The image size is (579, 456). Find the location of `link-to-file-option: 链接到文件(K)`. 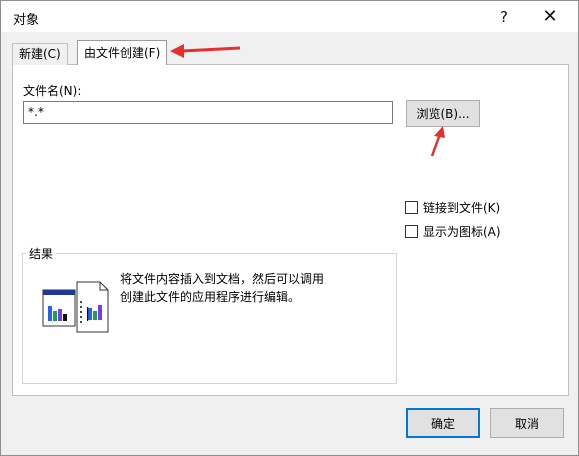

link-to-file-option: 链接到文件(K) is located at coordinates (452, 207).